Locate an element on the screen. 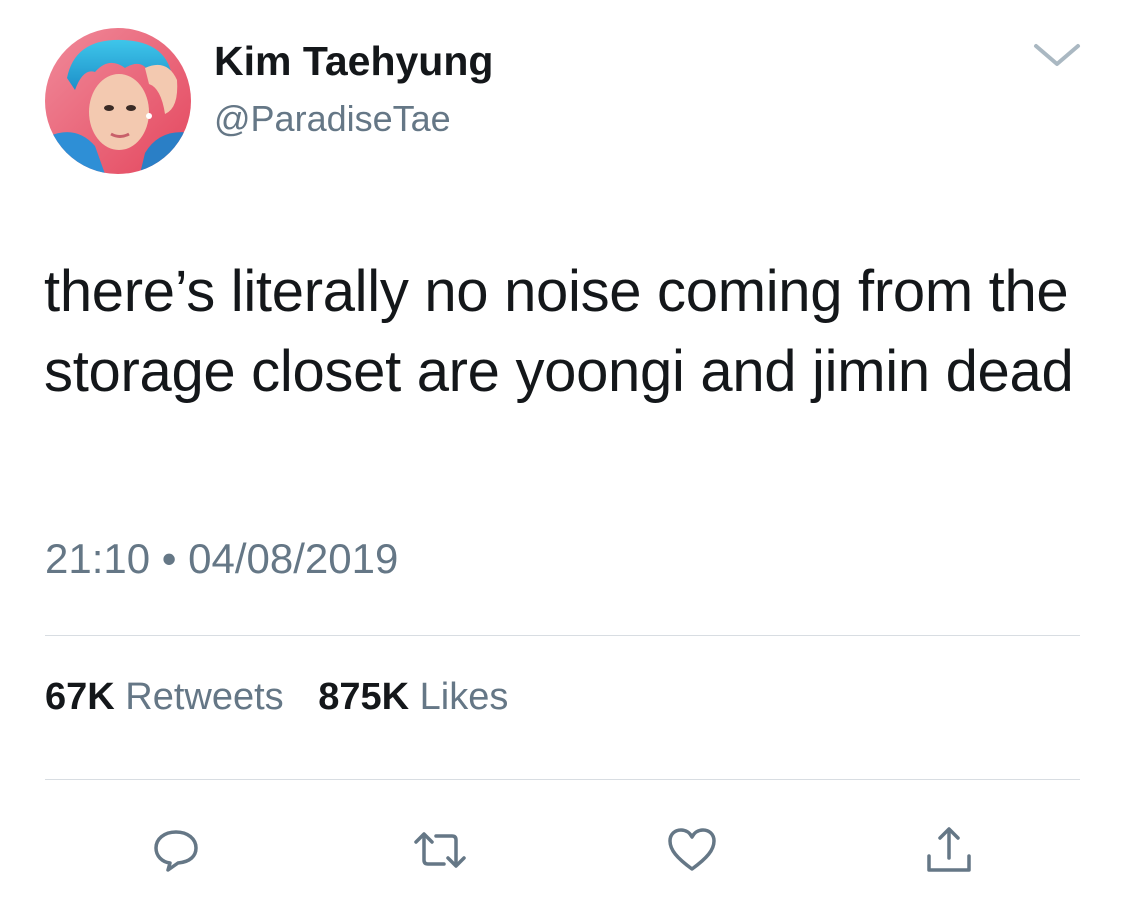 This screenshot has width=1125, height=907. retweets-count: 67K is located at coordinates (80, 697).